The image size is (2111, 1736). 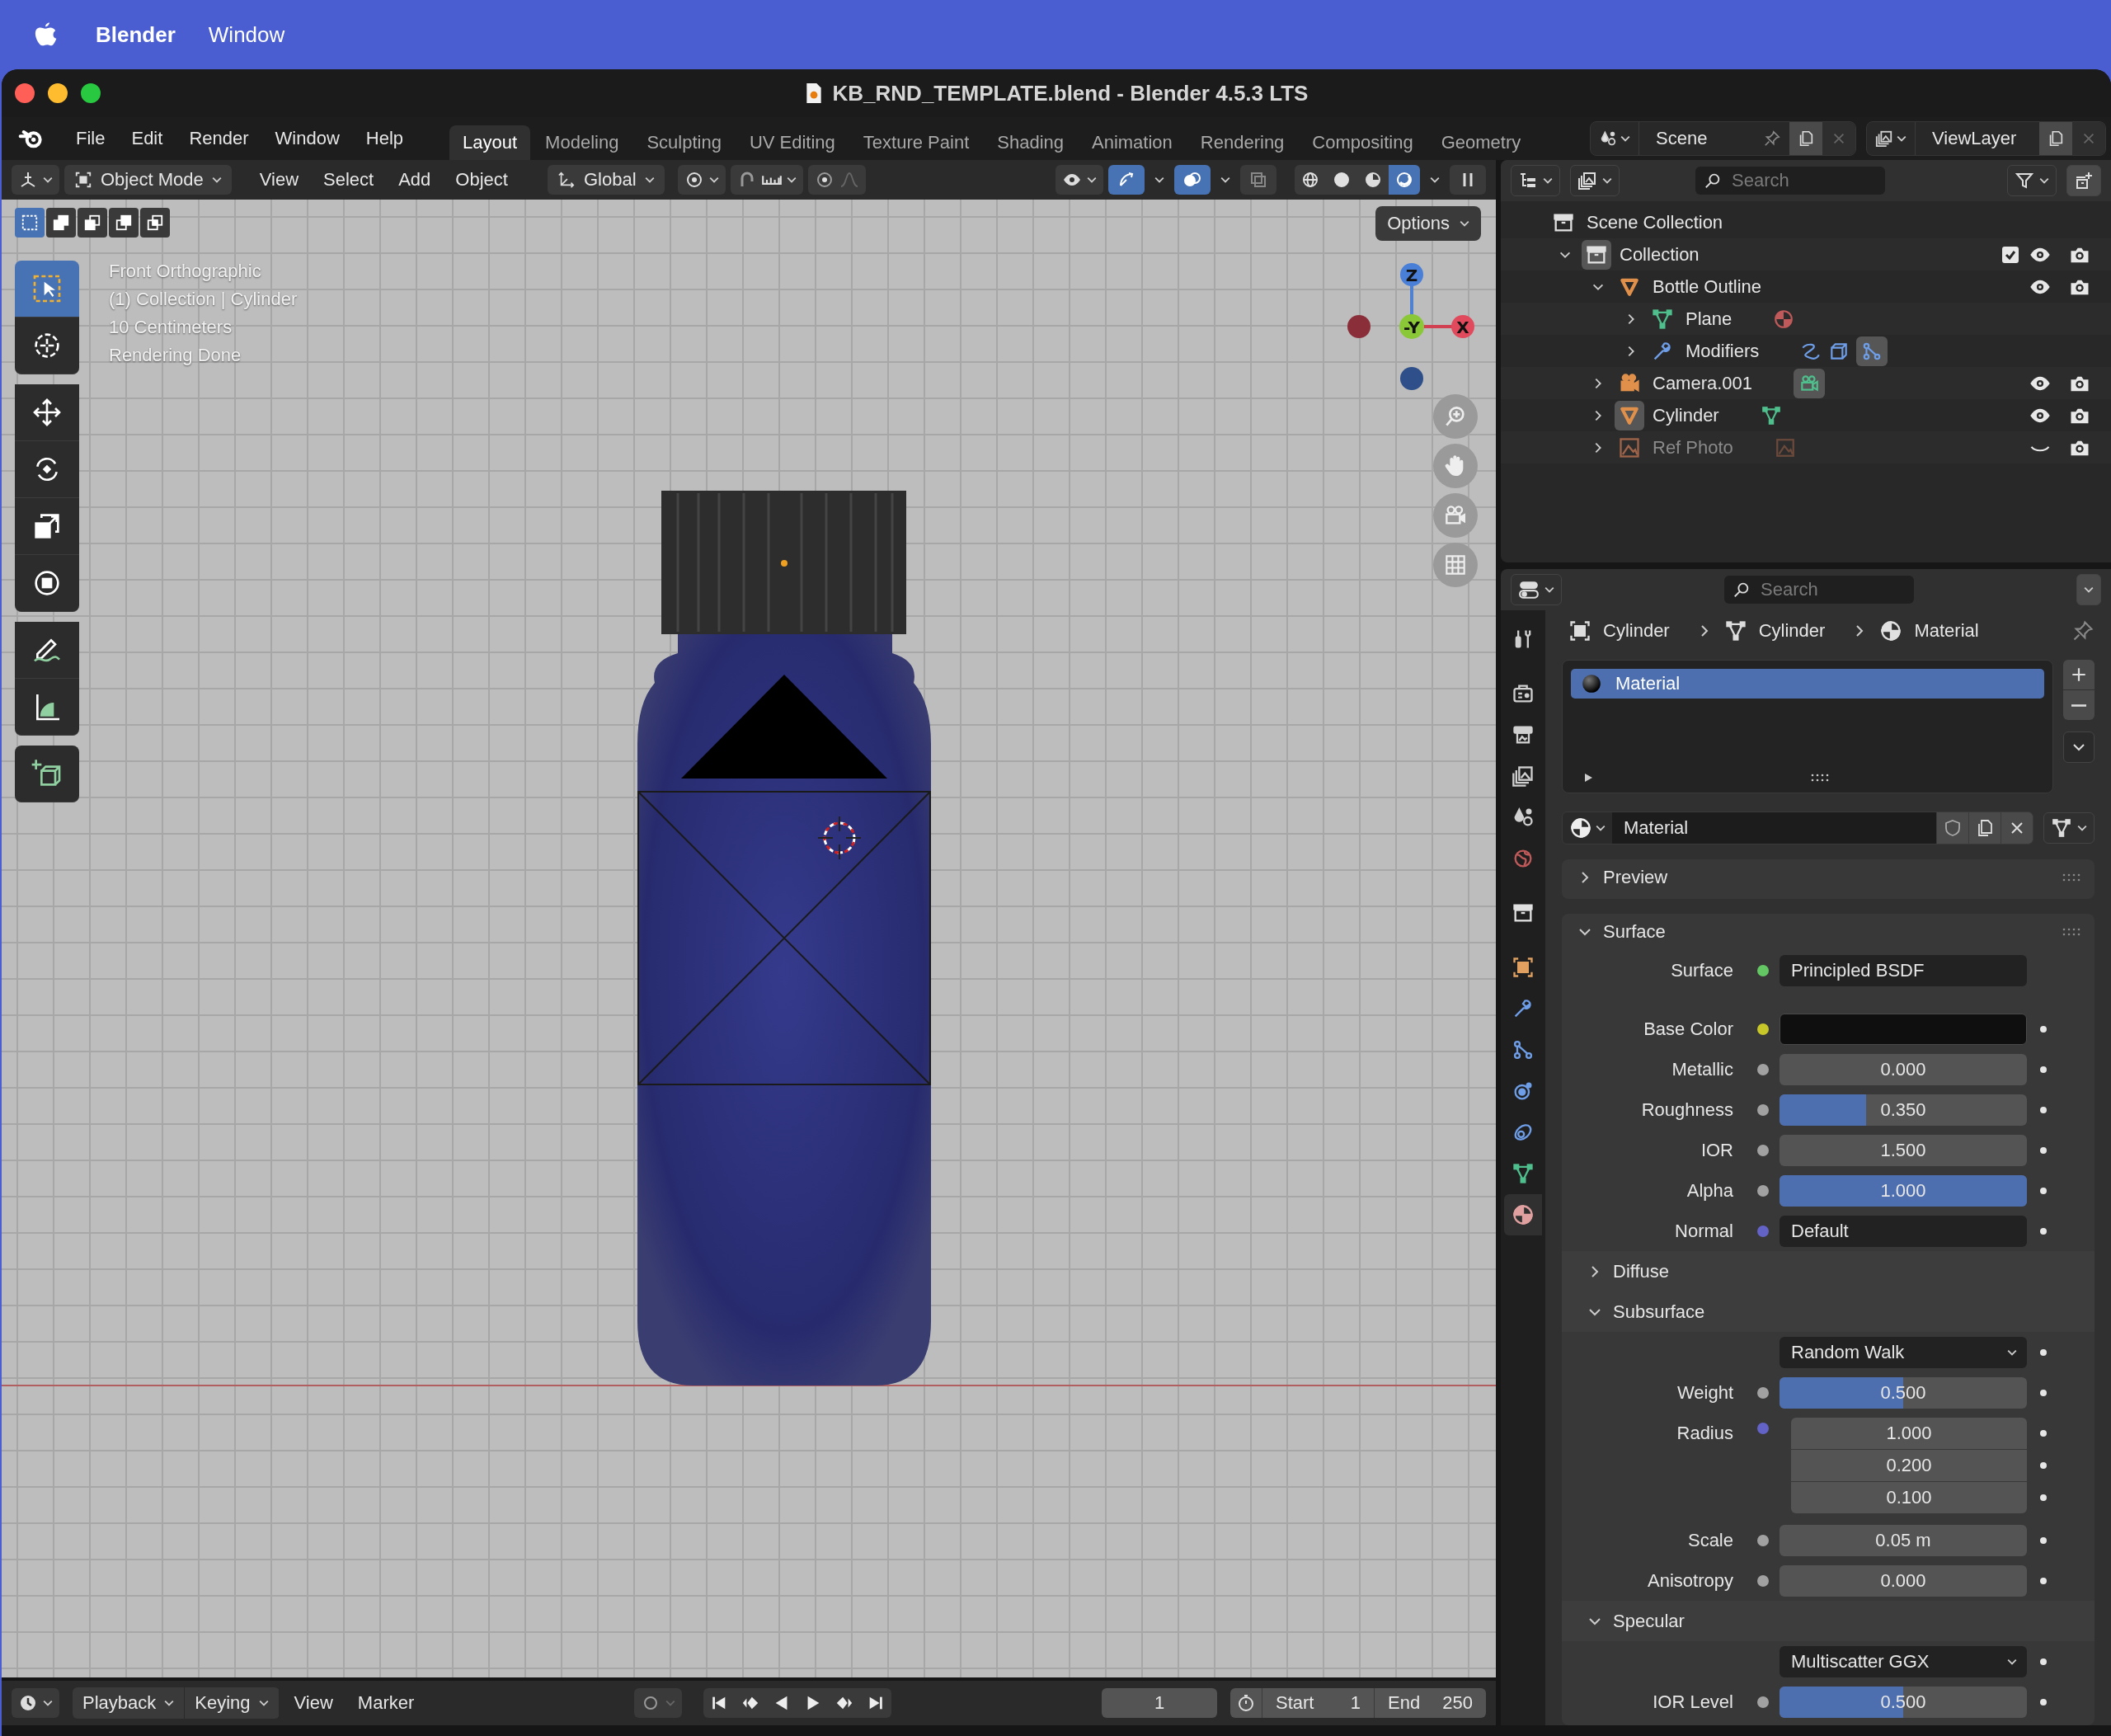 What do you see at coordinates (1430, 1703) in the screenshot?
I see `end-frame-field: End 250` at bounding box center [1430, 1703].